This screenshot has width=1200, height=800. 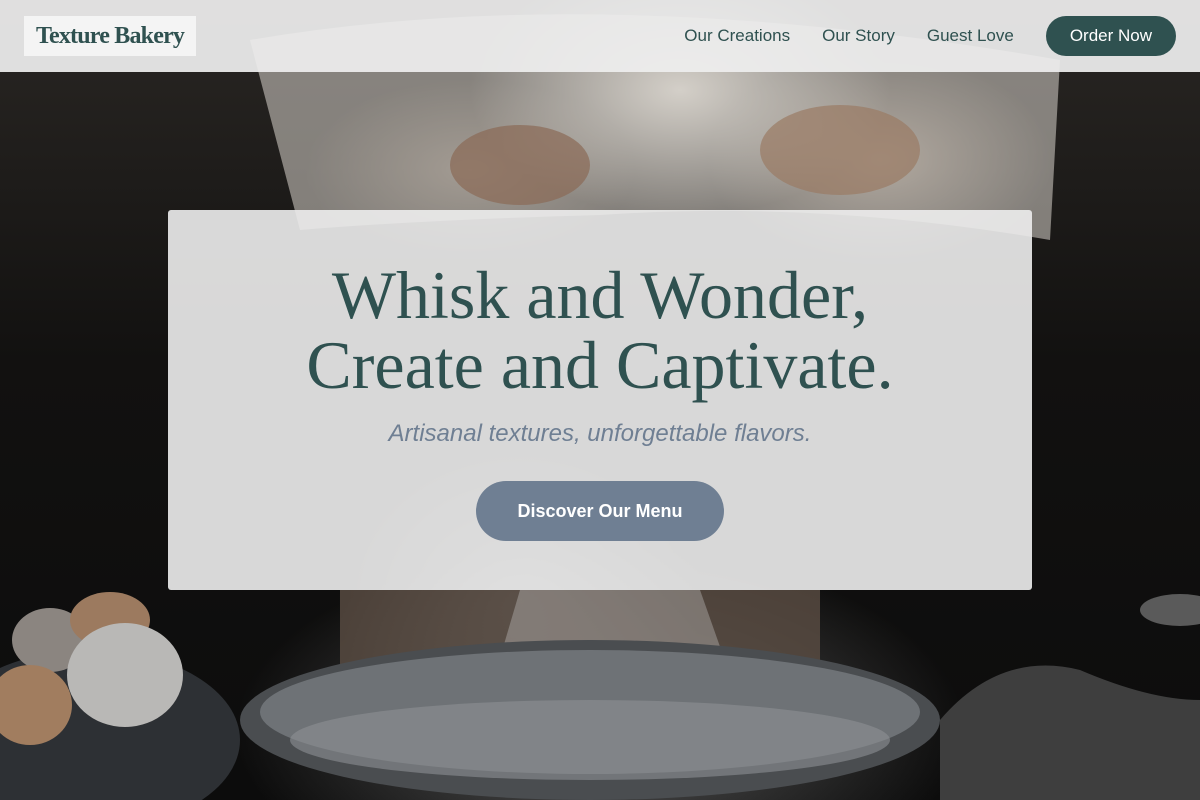 What do you see at coordinates (858, 36) in the screenshot?
I see `nav-link-our-story: Our Story` at bounding box center [858, 36].